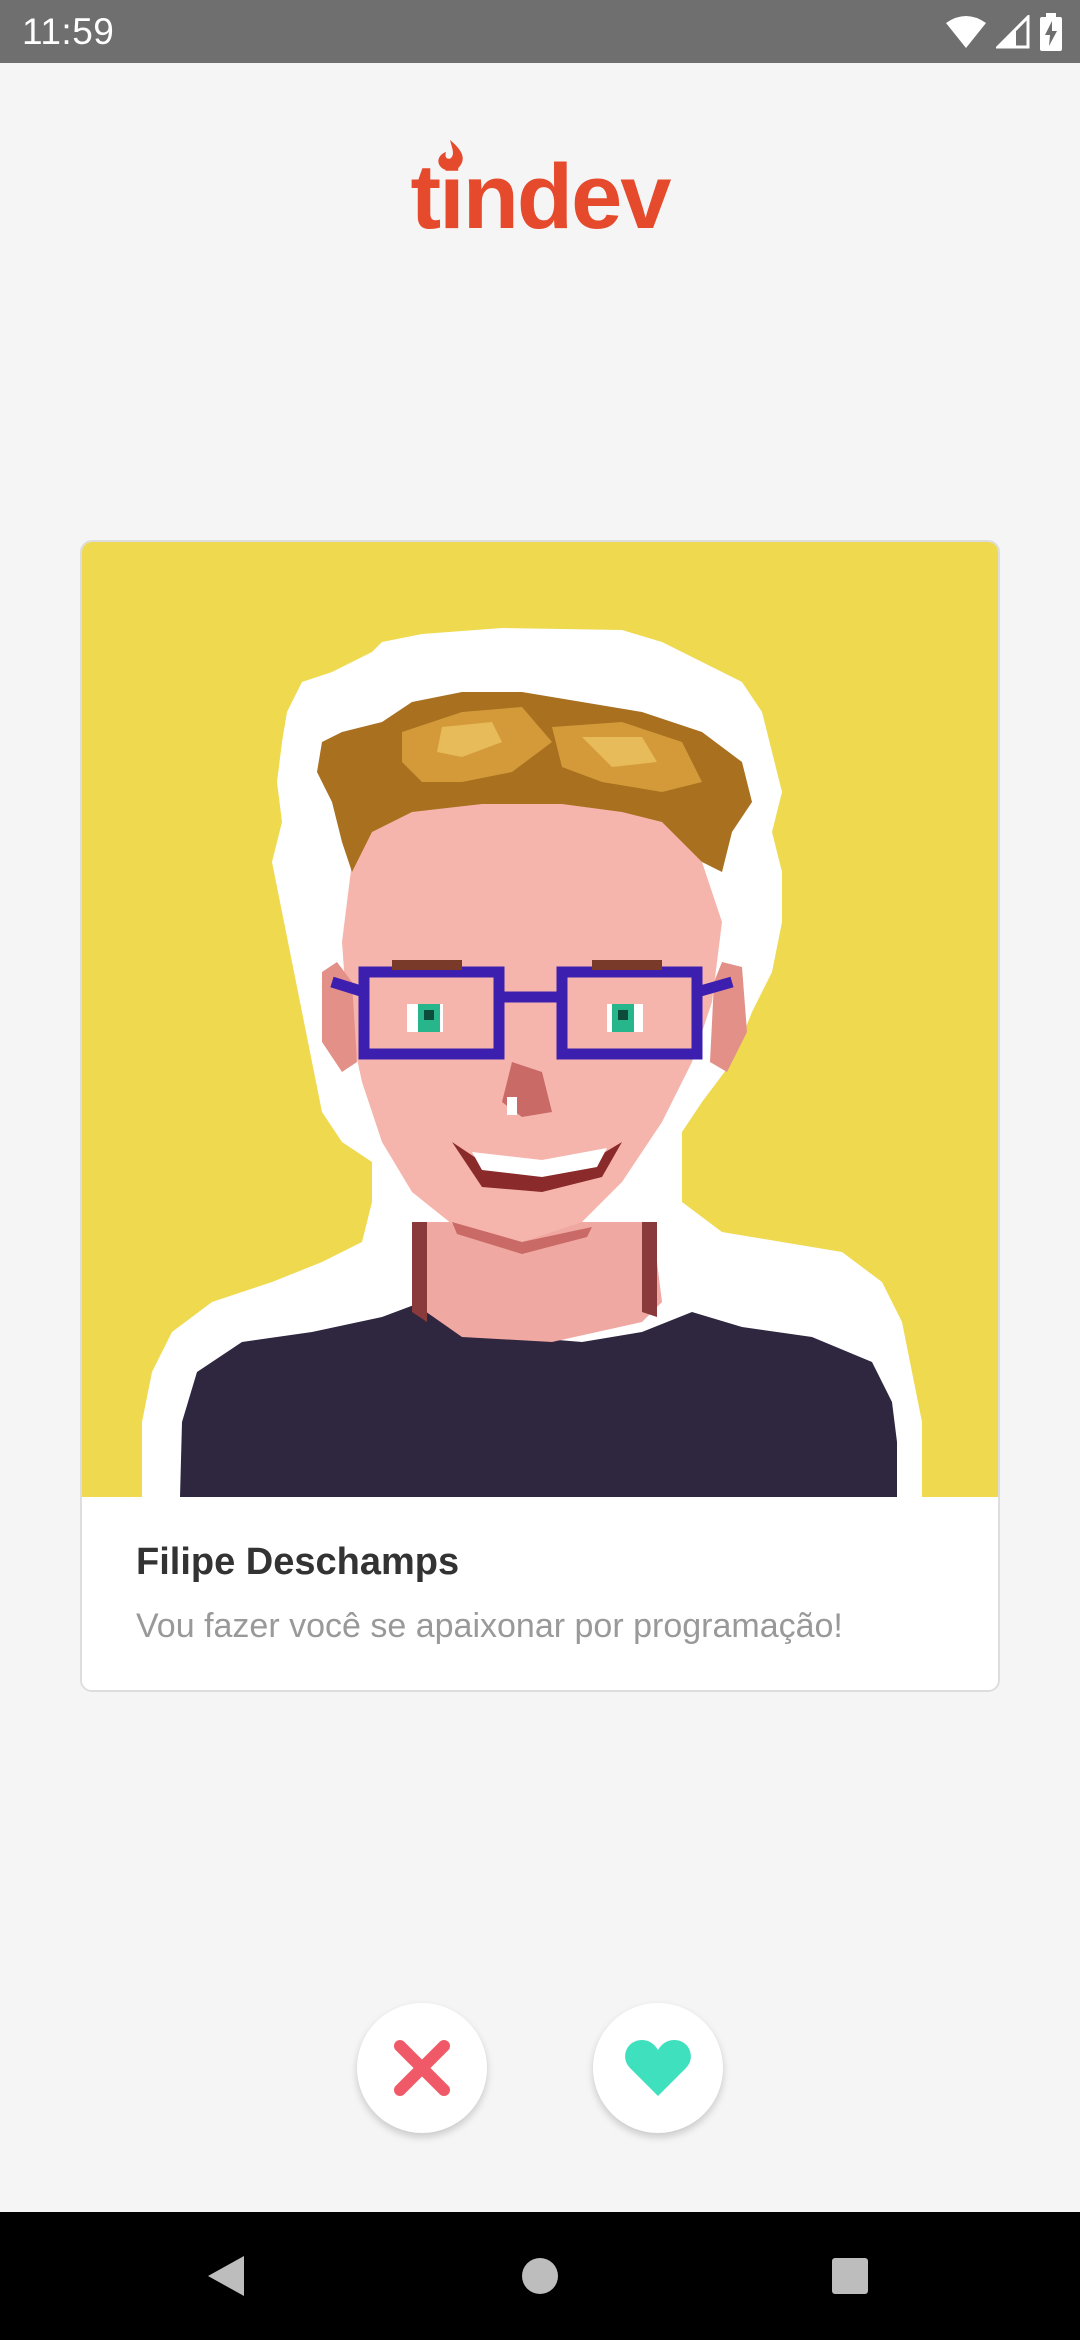  Describe the element at coordinates (966, 32) in the screenshot. I see `wifi-icon` at that location.